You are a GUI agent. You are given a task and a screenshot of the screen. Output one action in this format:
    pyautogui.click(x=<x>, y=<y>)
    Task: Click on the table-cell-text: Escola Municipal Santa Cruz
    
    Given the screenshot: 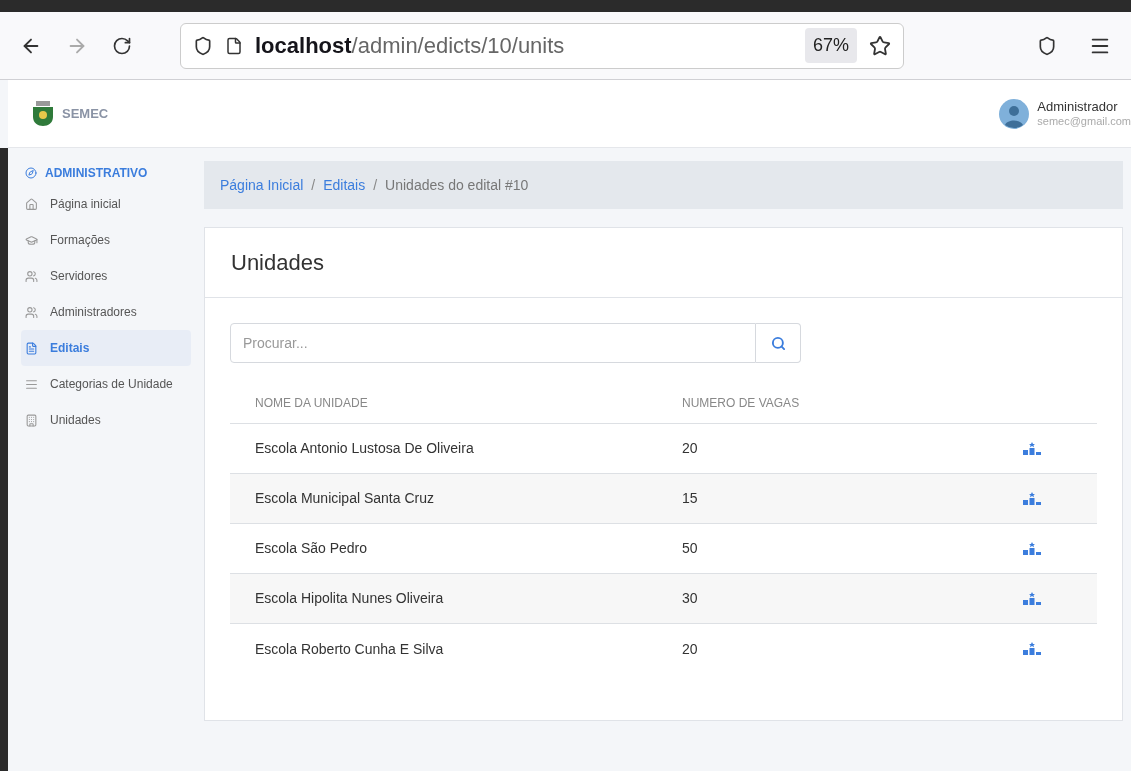 What is the action you would take?
    pyautogui.click(x=344, y=498)
    